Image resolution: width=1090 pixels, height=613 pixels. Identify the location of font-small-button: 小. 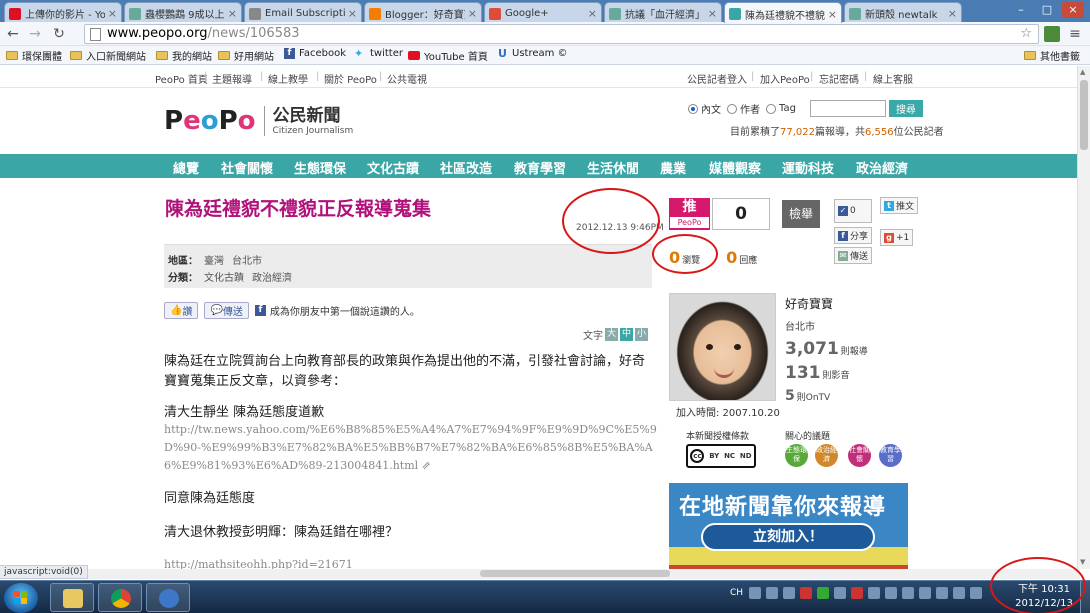
(641, 334).